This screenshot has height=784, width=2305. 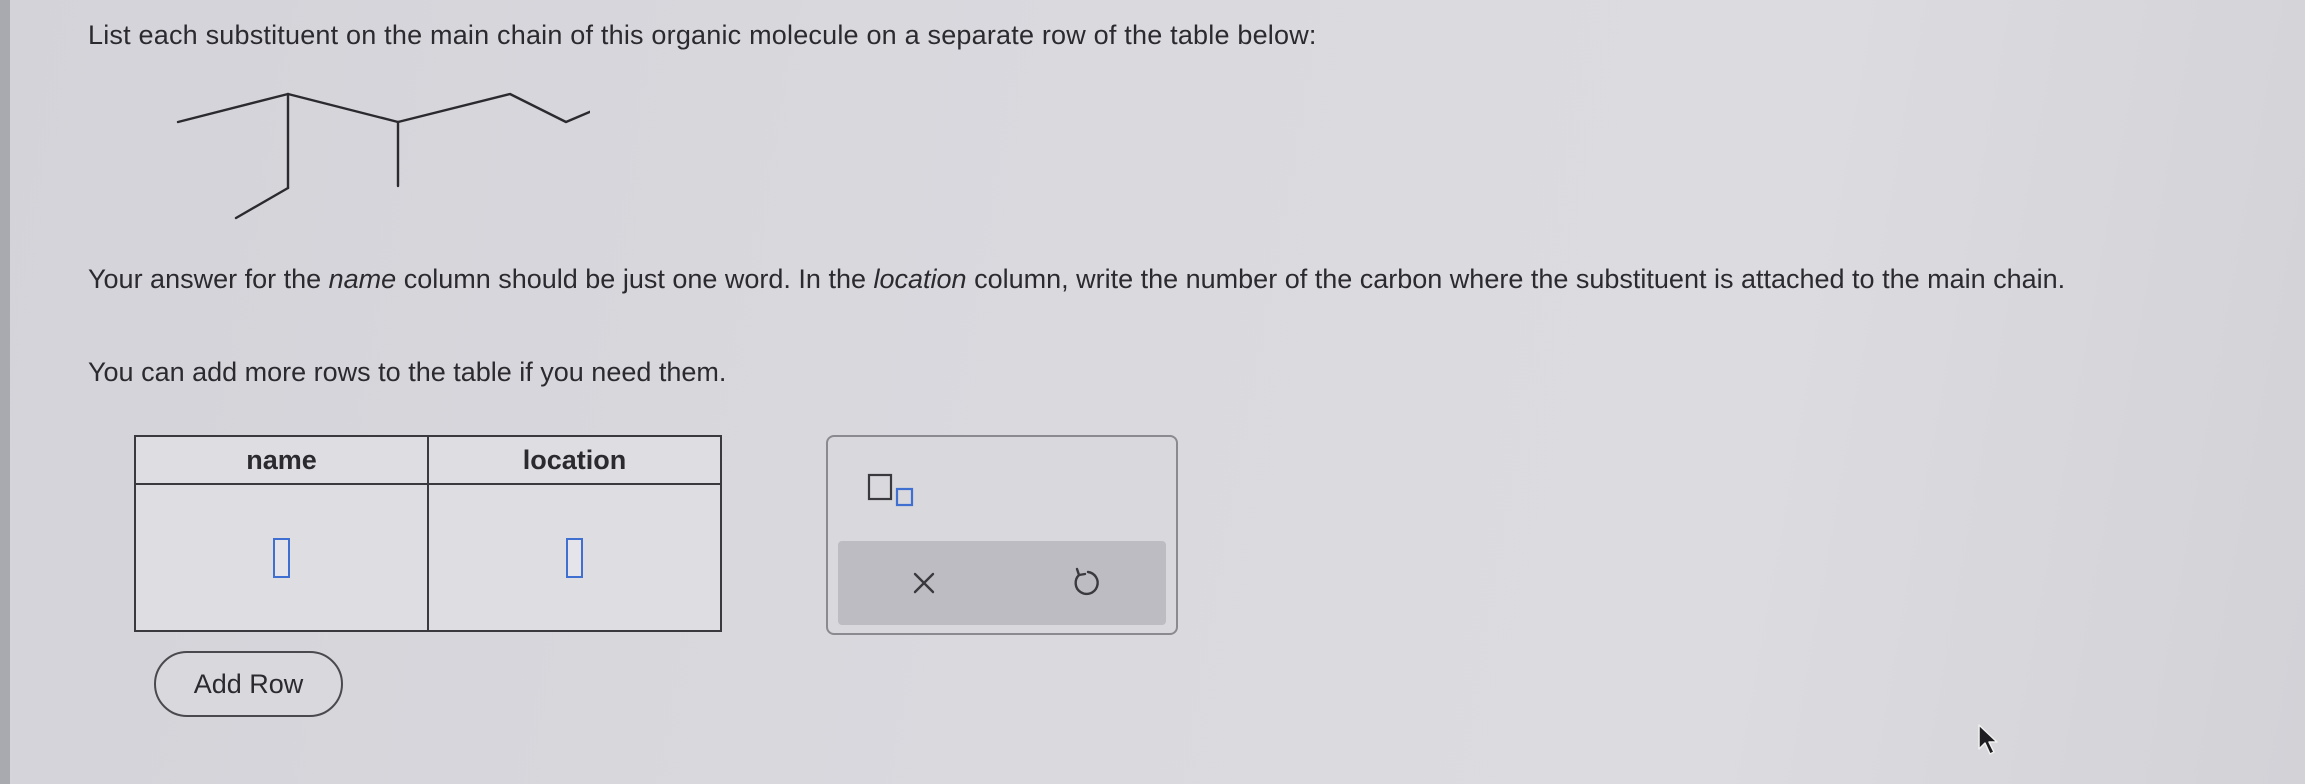 I want to click on toolbox-action-bar, so click(x=1002, y=583).